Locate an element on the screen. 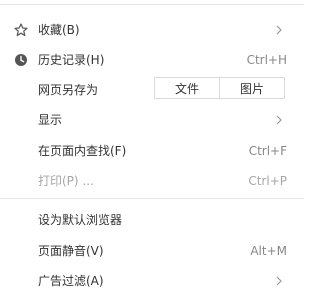 The image size is (320, 300). menu-item-save-page-as: 网页另存为 文件 图片 is located at coordinates (152, 90).